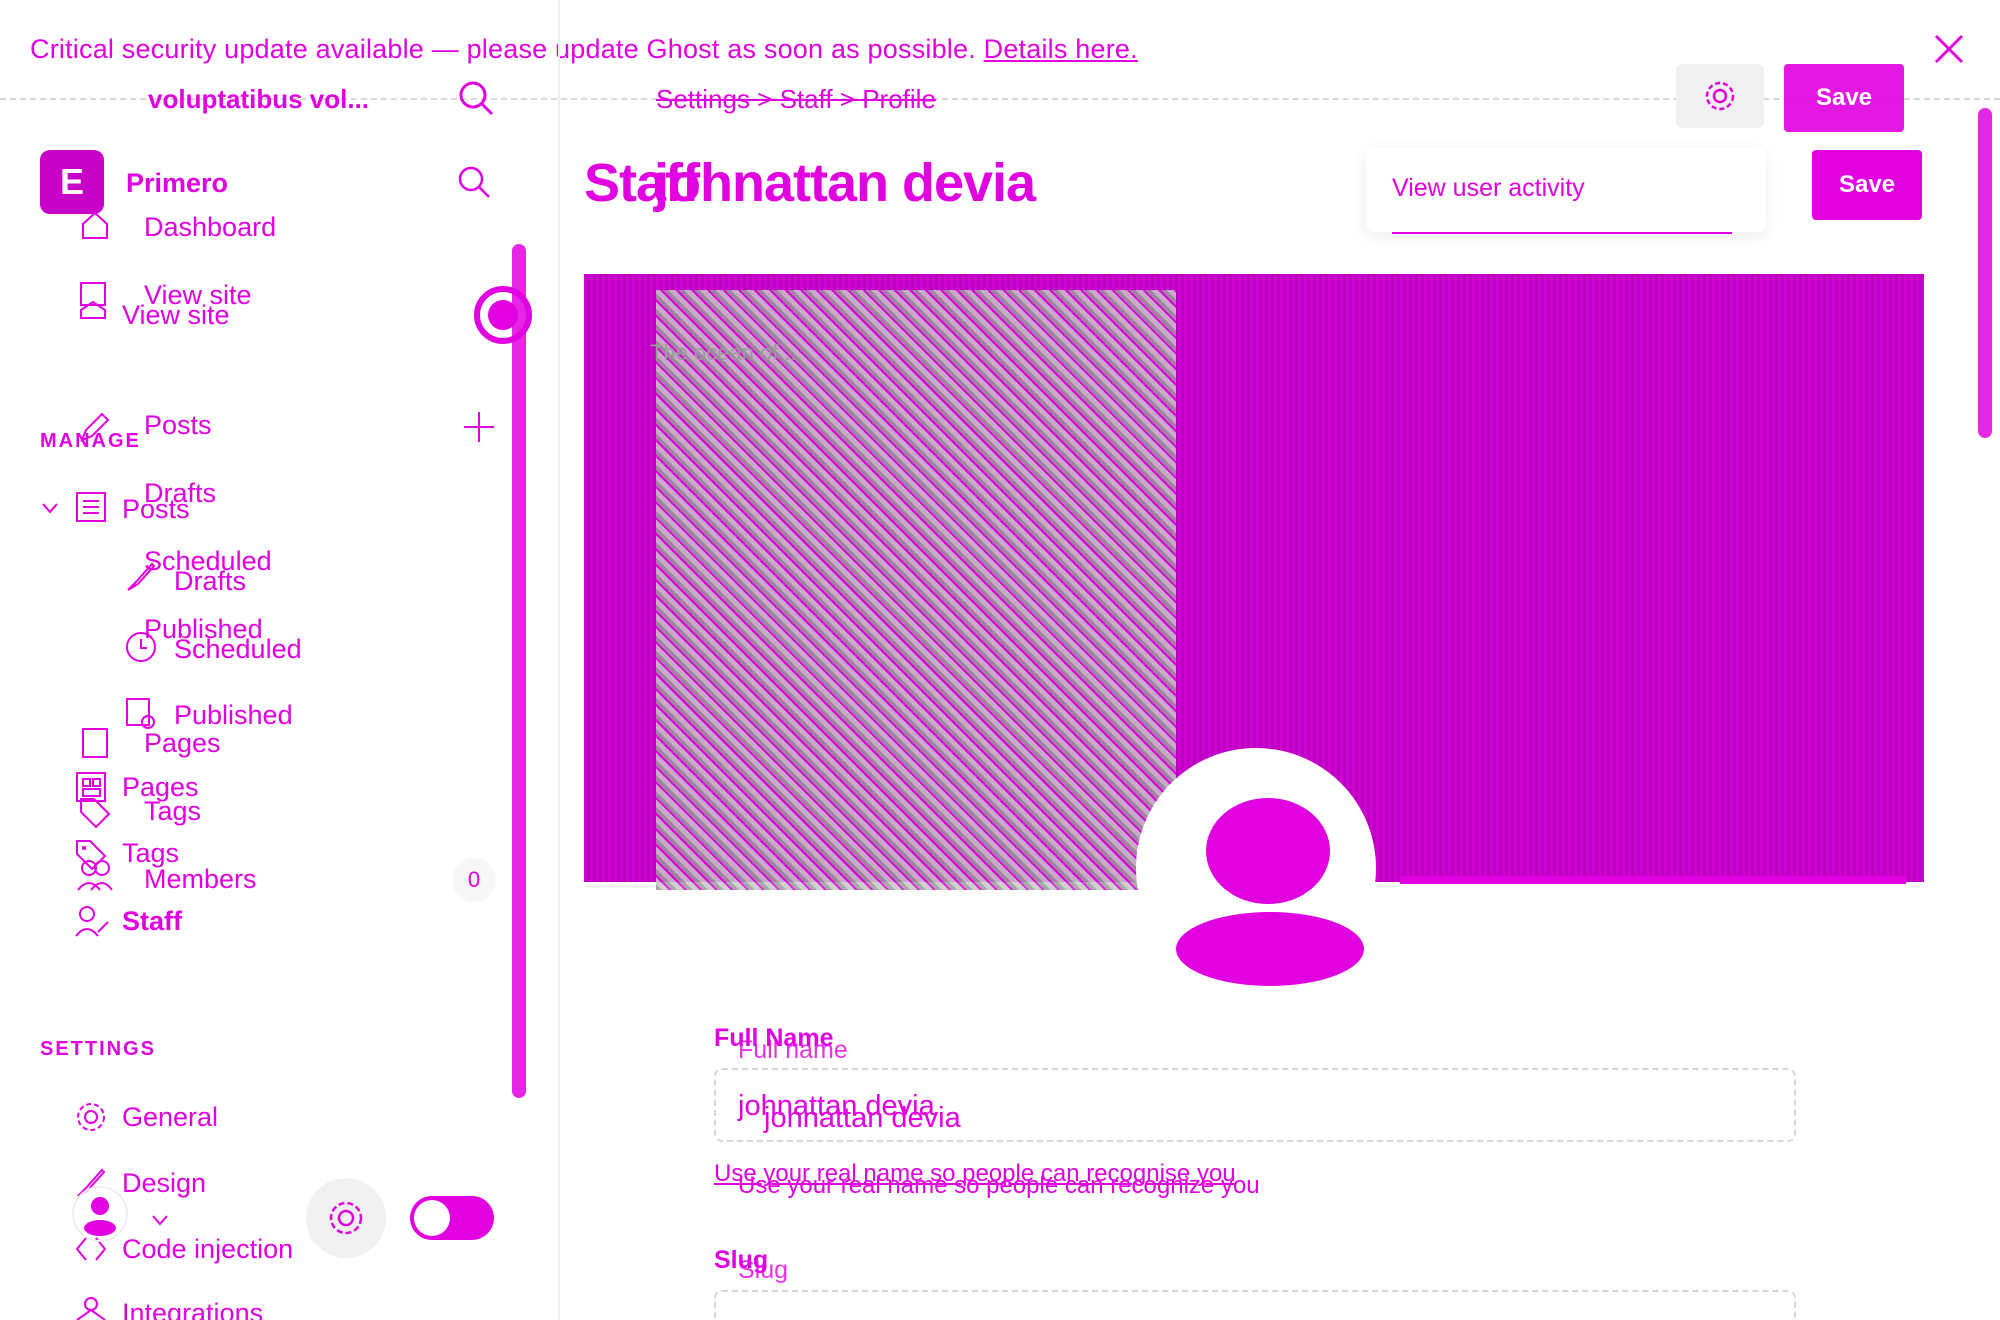  I want to click on sidebar-item-staff: Staff, so click(152, 921).